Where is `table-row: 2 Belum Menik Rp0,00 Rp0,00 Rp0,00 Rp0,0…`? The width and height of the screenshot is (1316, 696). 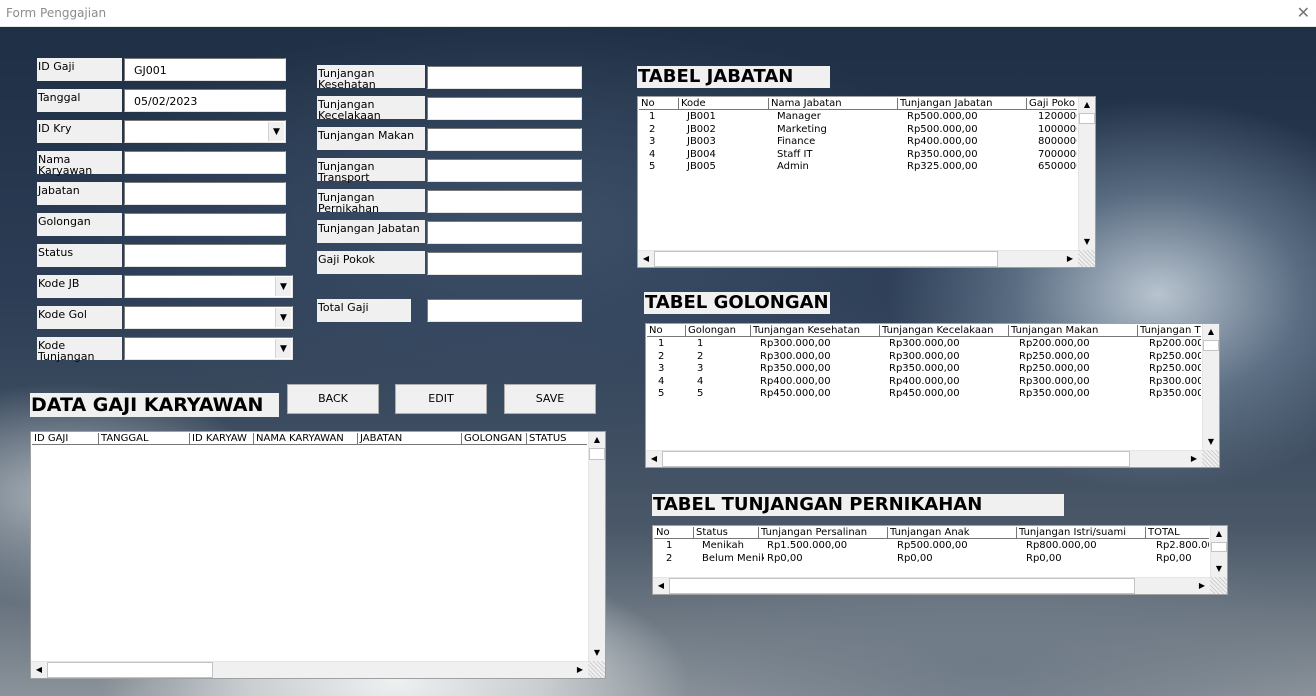
table-row: 2 Belum Menik Rp0,00 Rp0,00 Rp0,00 Rp0,0… is located at coordinates (931, 559).